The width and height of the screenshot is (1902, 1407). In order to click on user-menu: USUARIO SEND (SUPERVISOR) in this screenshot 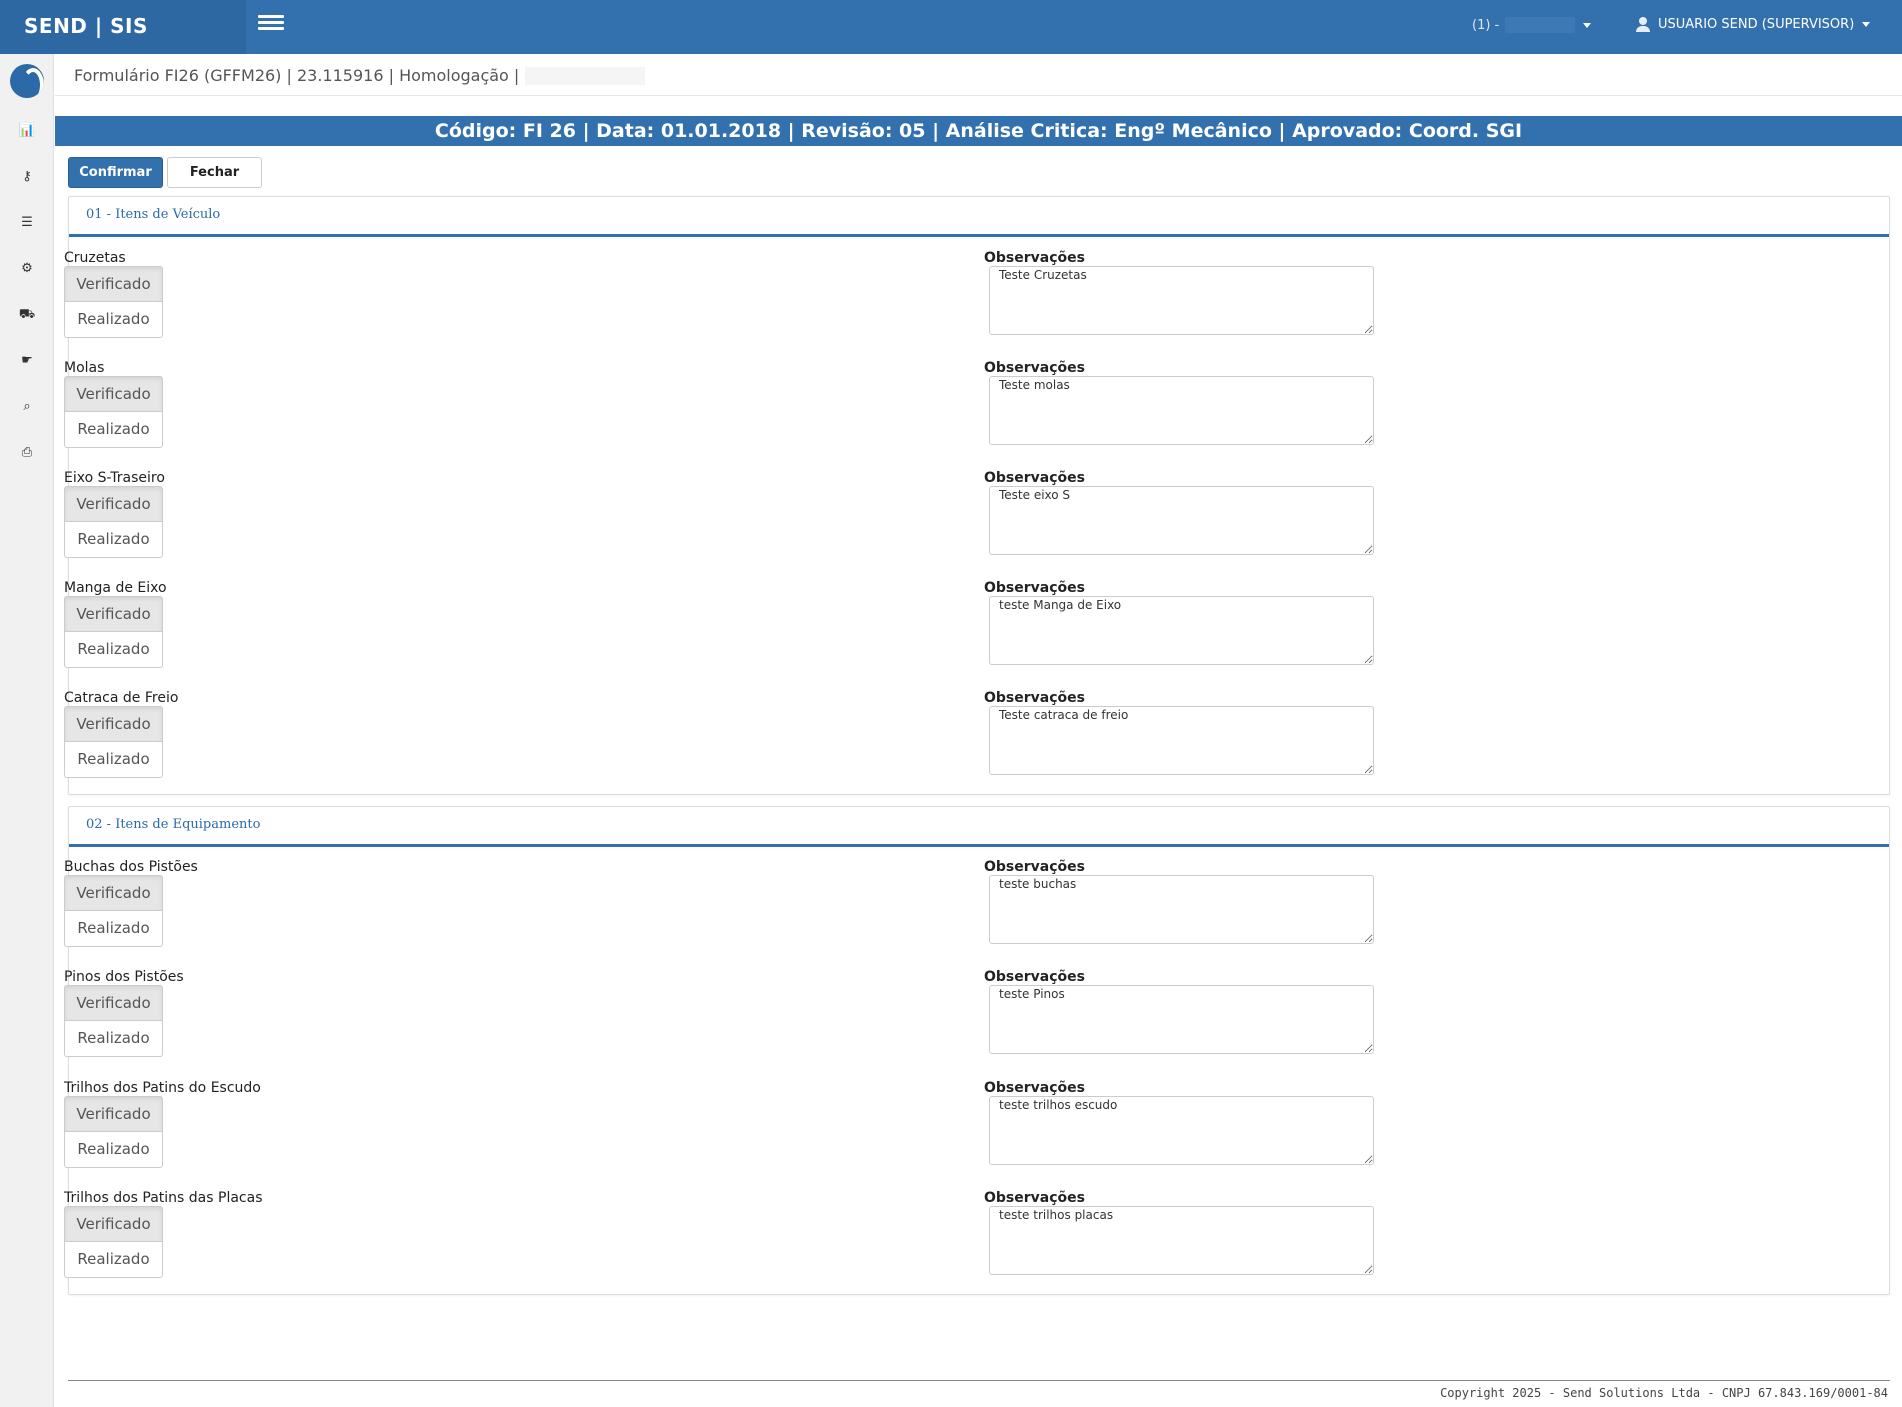, I will do `click(1753, 24)`.